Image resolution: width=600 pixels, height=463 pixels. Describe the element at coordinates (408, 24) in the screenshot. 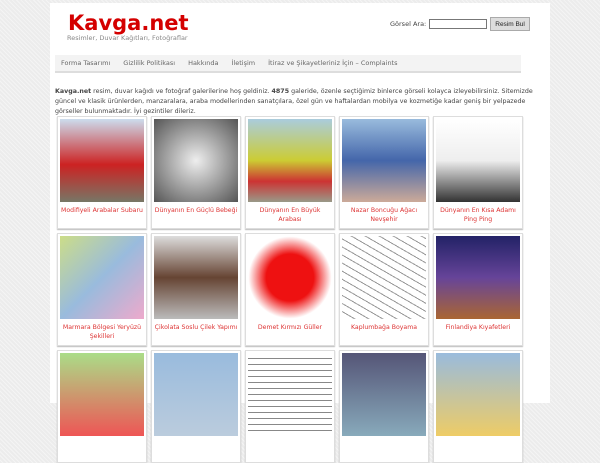

I see `search-label: Görsel Ara:` at that location.